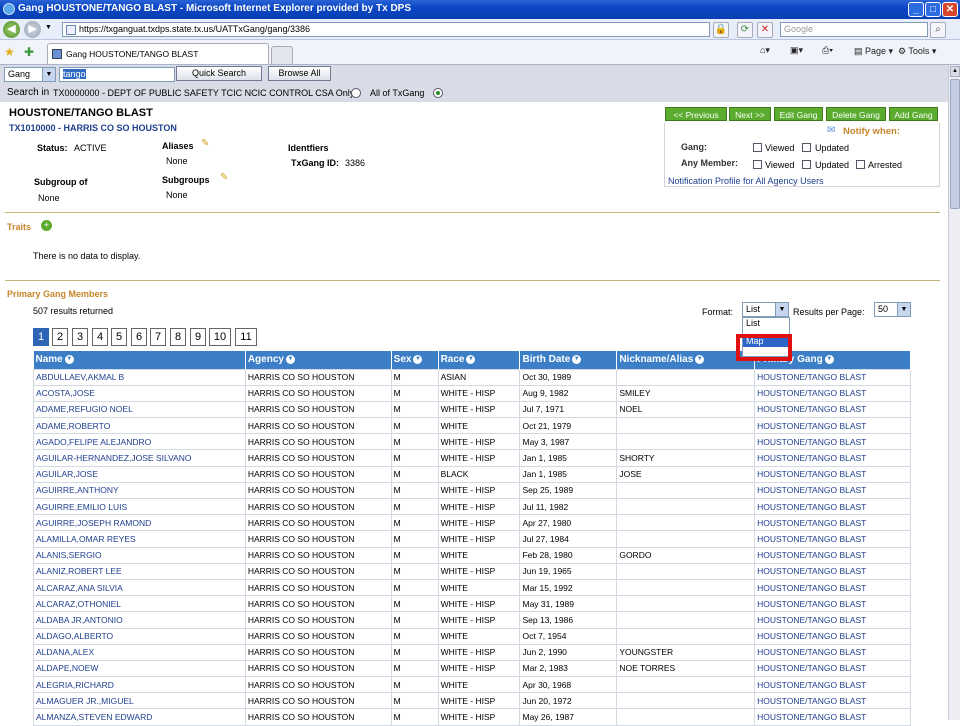 The width and height of the screenshot is (960, 726). Describe the element at coordinates (765, 30) in the screenshot. I see `stop-icon: ✕` at that location.